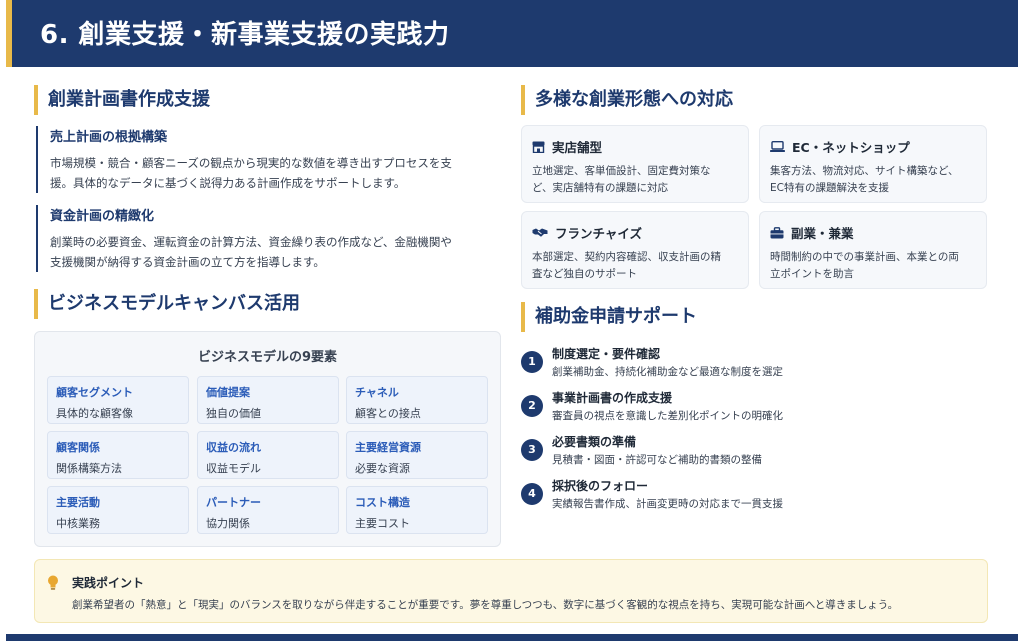 Image resolution: width=1024 pixels, height=641 pixels. Describe the element at coordinates (594, 442) in the screenshot. I see `step-title: 必要書類の準備` at that location.